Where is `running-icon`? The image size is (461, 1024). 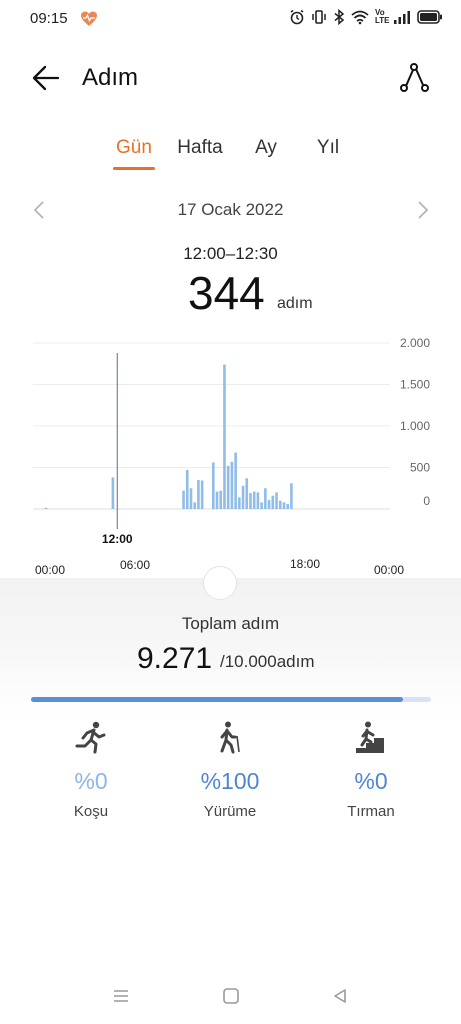 running-icon is located at coordinates (90, 737).